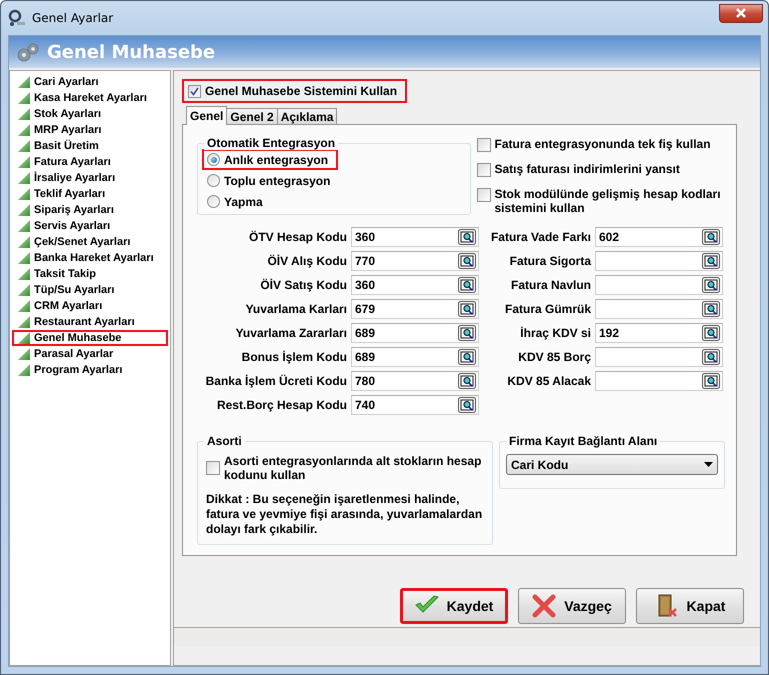 The width and height of the screenshot is (769, 675). What do you see at coordinates (90, 322) in the screenshot?
I see `sidebar-item: Restaurant Ayarları` at bounding box center [90, 322].